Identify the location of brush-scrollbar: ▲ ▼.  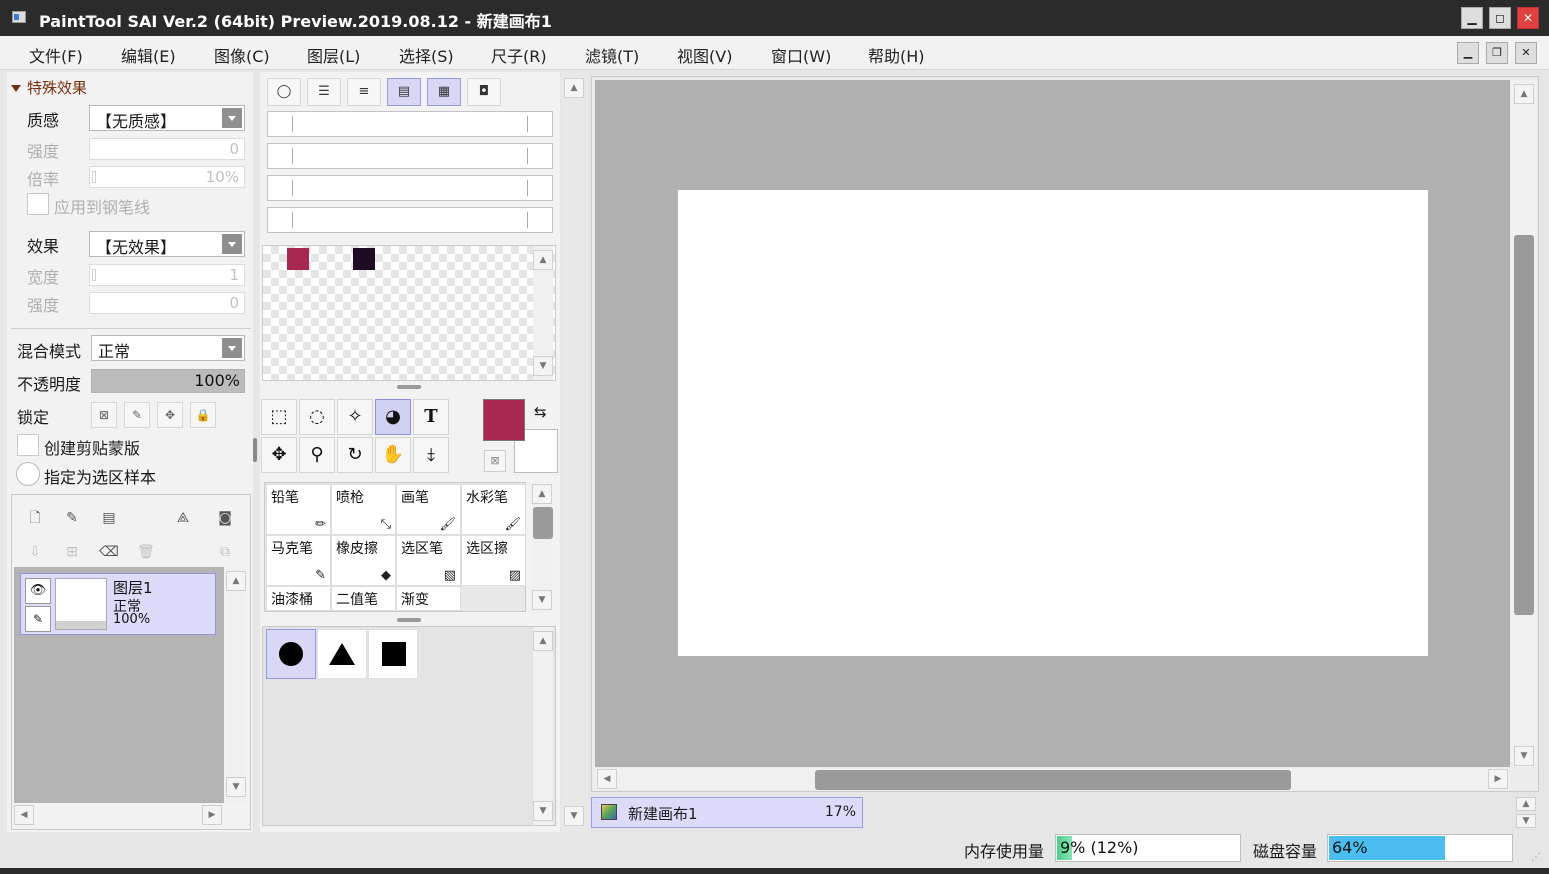
(542, 547).